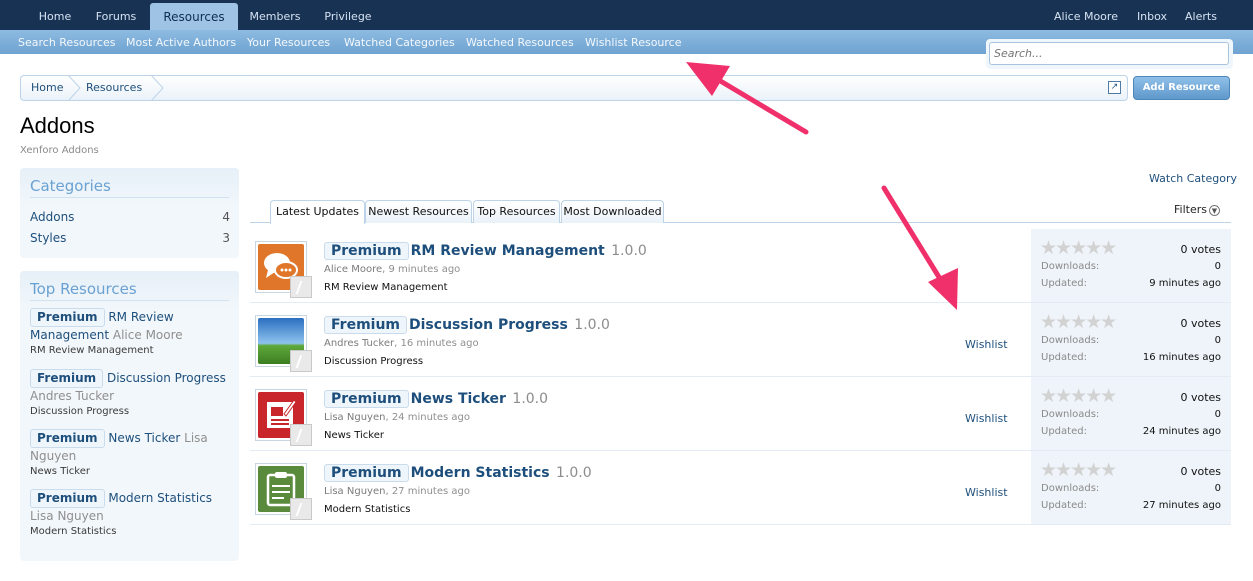 This screenshot has width=1253, height=581. I want to click on category-name: Styles, so click(48, 238).